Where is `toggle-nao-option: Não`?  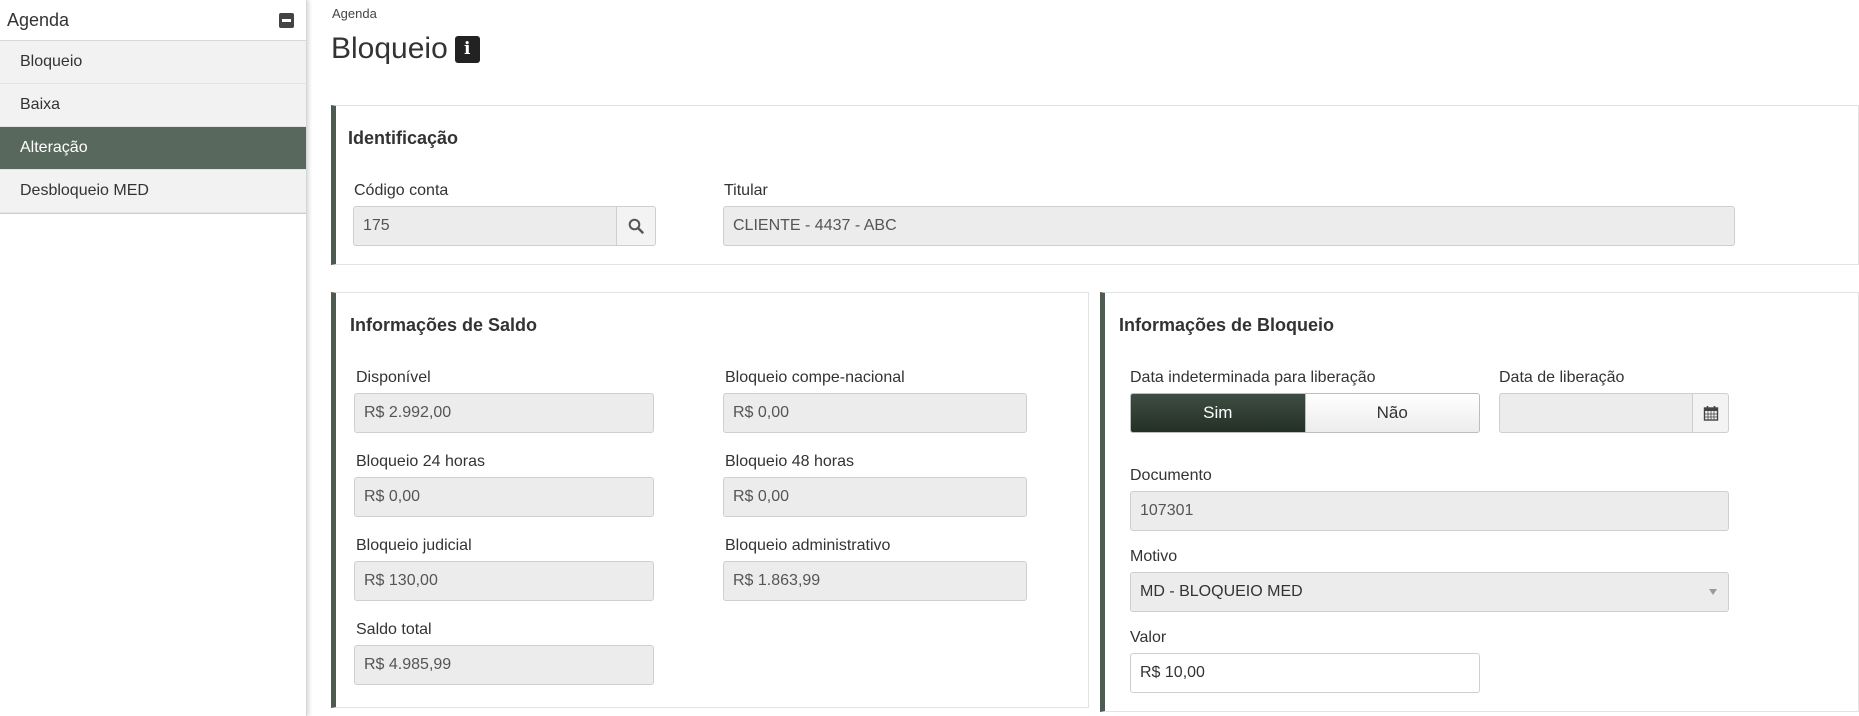
toggle-nao-option: Não is located at coordinates (1391, 413).